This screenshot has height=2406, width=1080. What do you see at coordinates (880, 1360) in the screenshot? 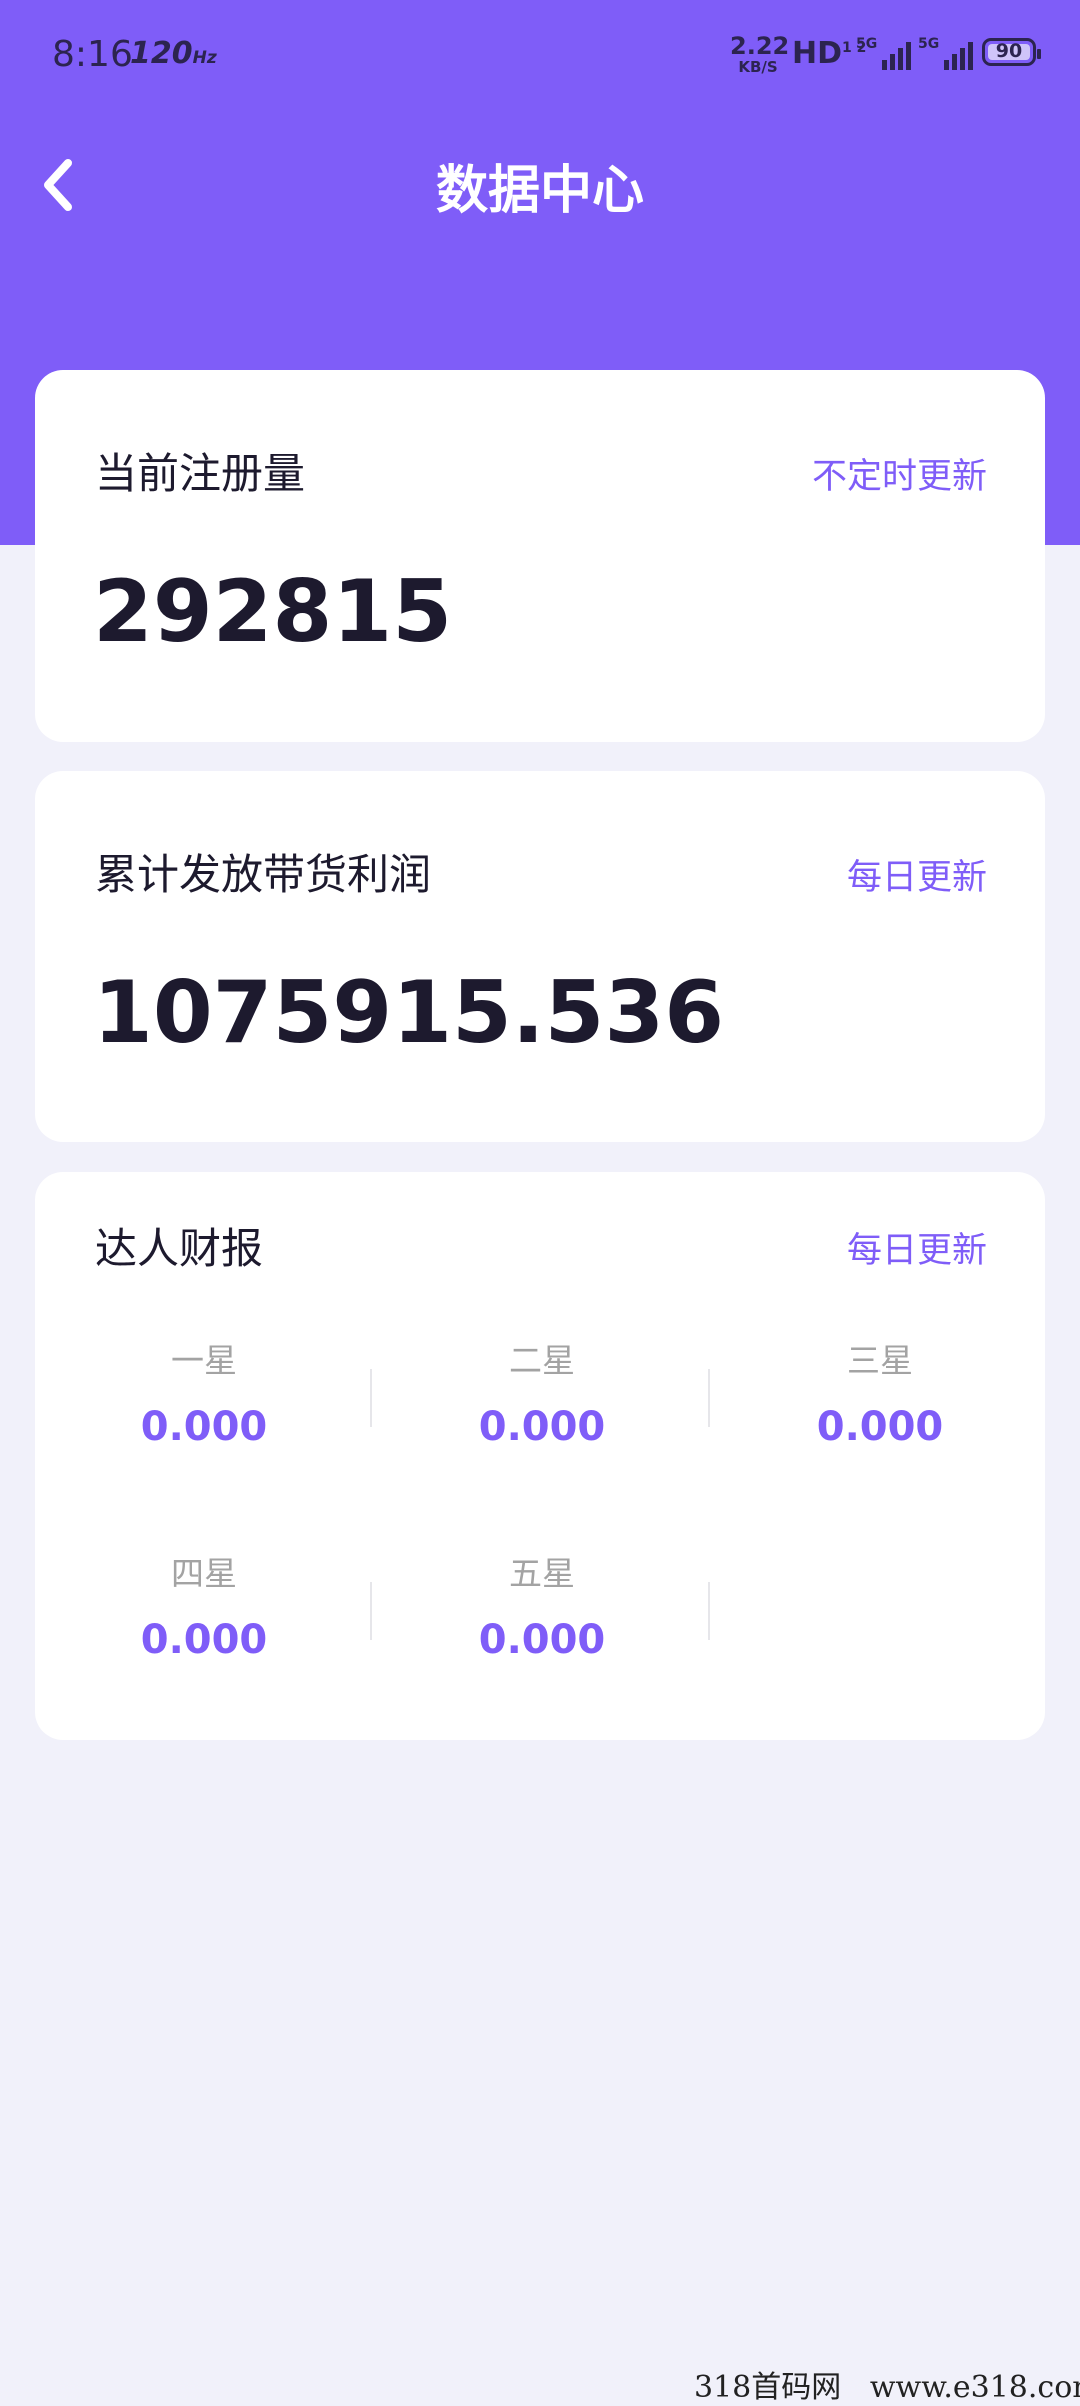
I see `star-label: 三星` at bounding box center [880, 1360].